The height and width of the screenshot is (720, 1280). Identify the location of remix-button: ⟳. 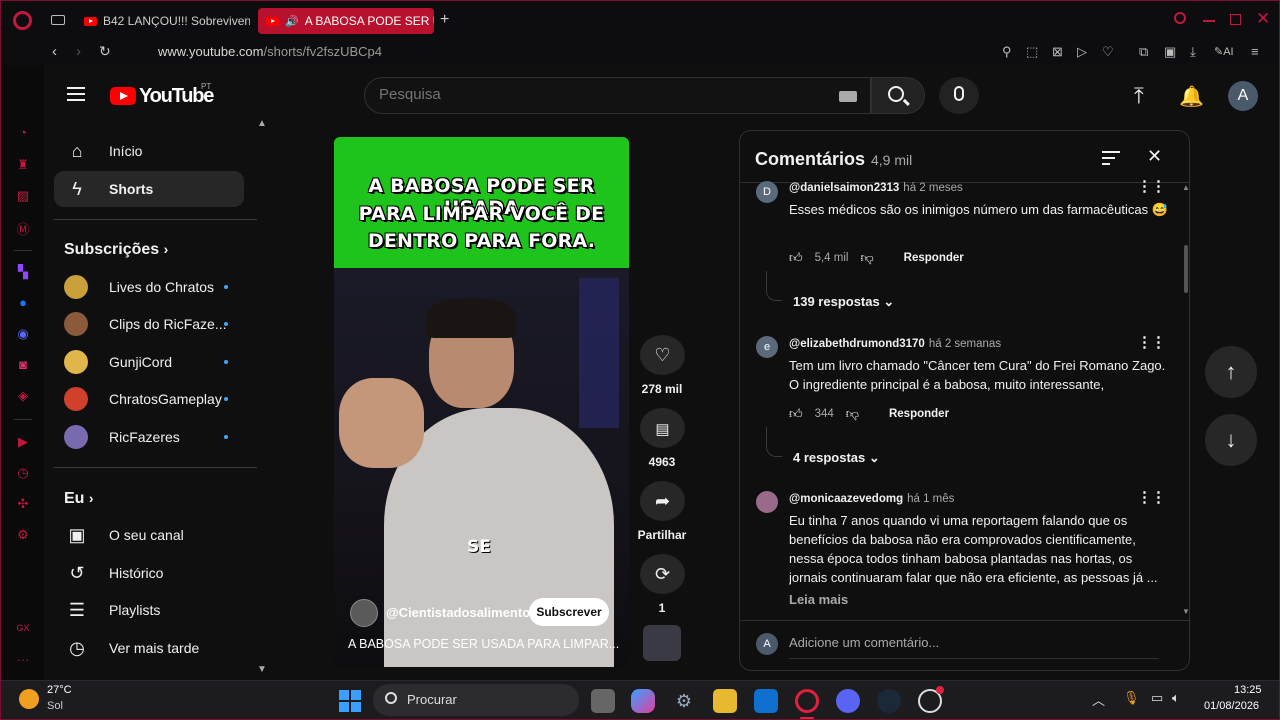
(662, 574).